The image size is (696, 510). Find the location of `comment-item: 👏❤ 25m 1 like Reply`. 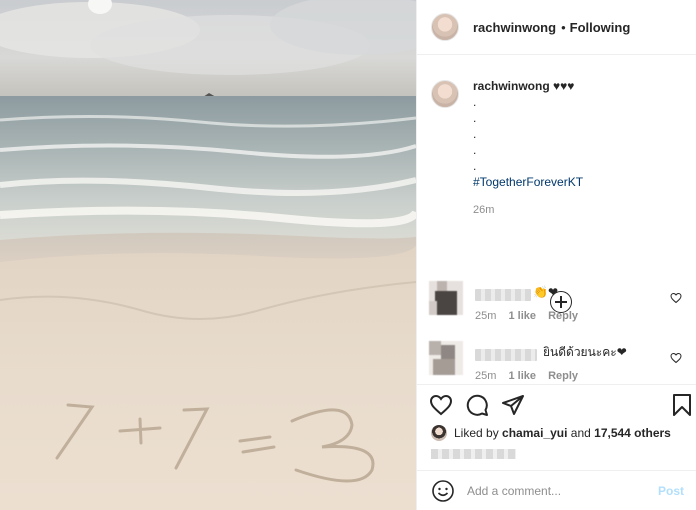

comment-item: 👏❤ 25m 1 like Reply is located at coordinates (556, 305).